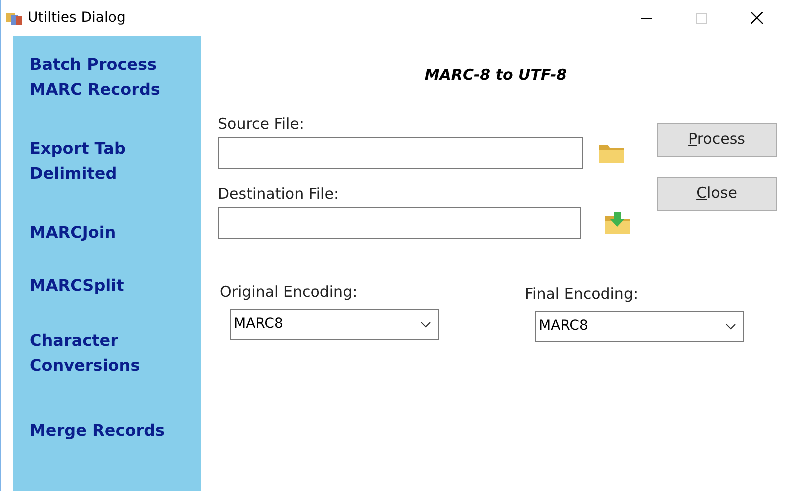 This screenshot has height=491, width=794. What do you see at coordinates (717, 139) in the screenshot?
I see `dialog-button: Process` at bounding box center [717, 139].